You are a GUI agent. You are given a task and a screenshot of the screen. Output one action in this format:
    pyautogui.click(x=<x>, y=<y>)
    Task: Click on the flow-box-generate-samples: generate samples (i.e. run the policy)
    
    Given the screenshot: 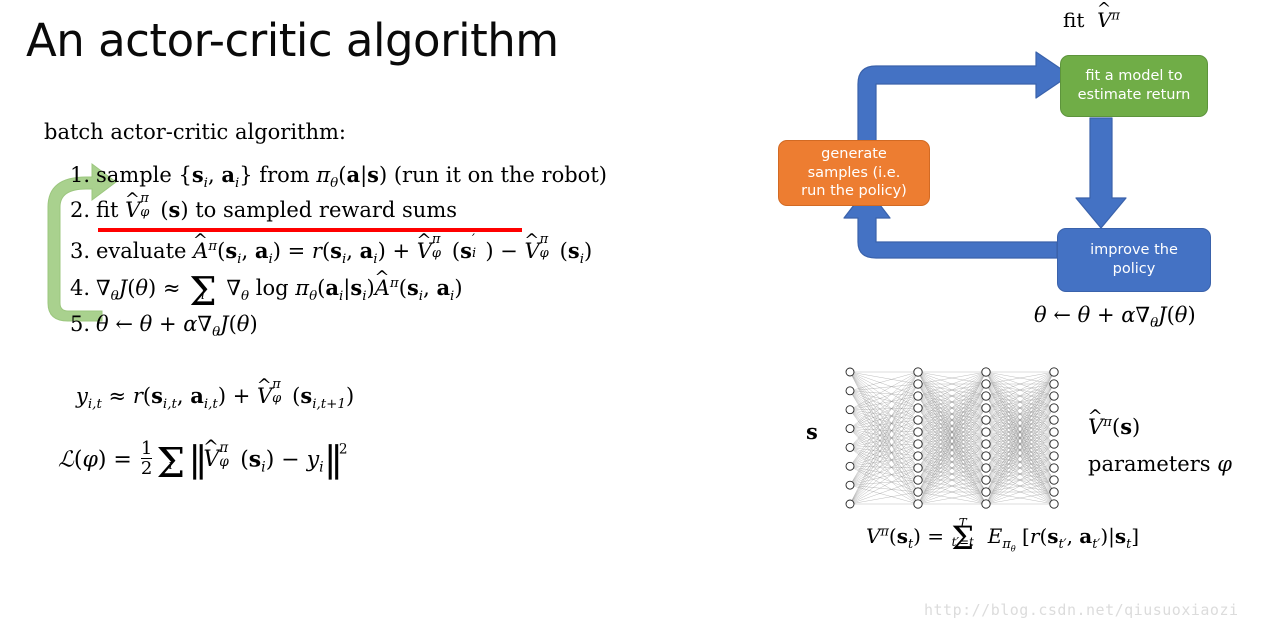 What is the action you would take?
    pyautogui.click(x=854, y=173)
    